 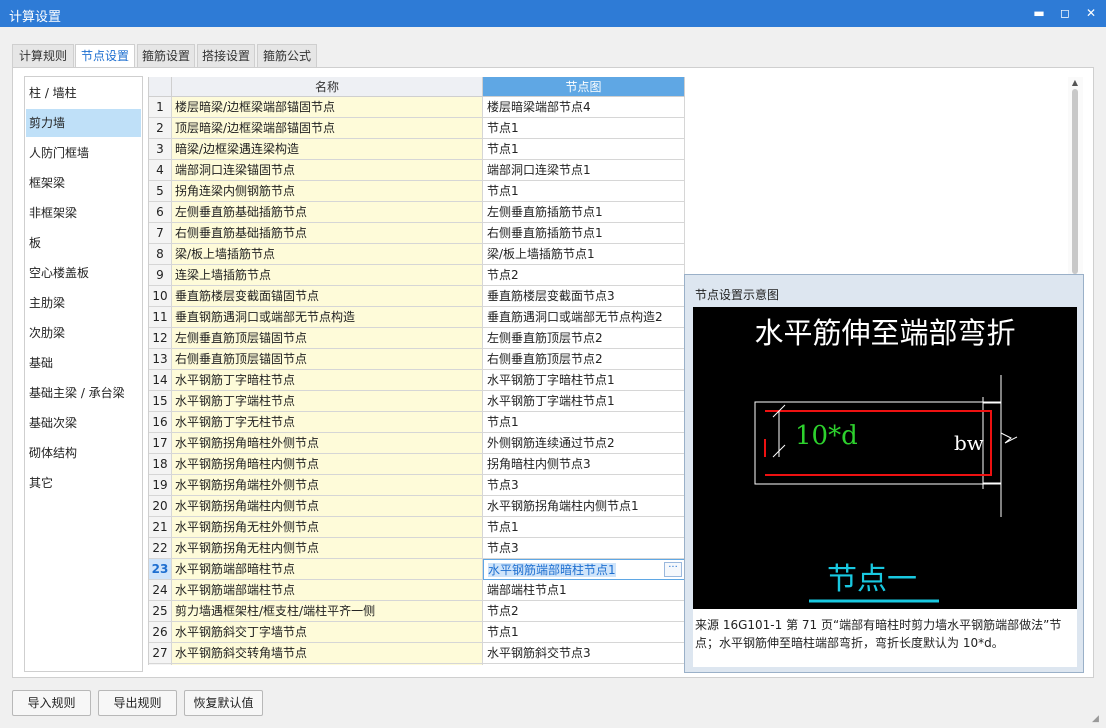 What do you see at coordinates (417, 254) in the screenshot?
I see `table-row: 8 梁/板上墙插筋节点 梁/板上墙插筋节点1` at bounding box center [417, 254].